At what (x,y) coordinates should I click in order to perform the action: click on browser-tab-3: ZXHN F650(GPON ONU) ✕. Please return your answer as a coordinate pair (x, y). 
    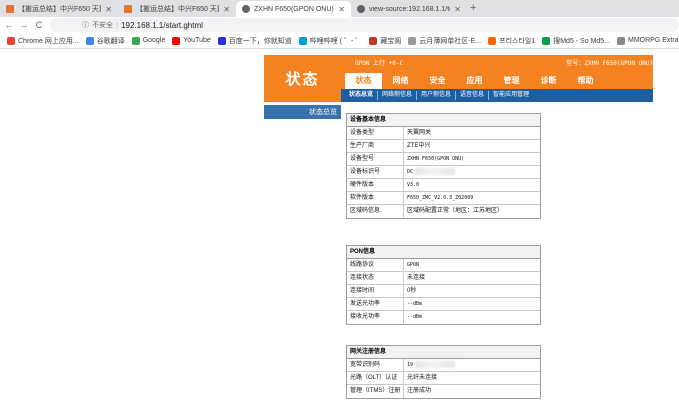
    Looking at the image, I should click on (293, 9).